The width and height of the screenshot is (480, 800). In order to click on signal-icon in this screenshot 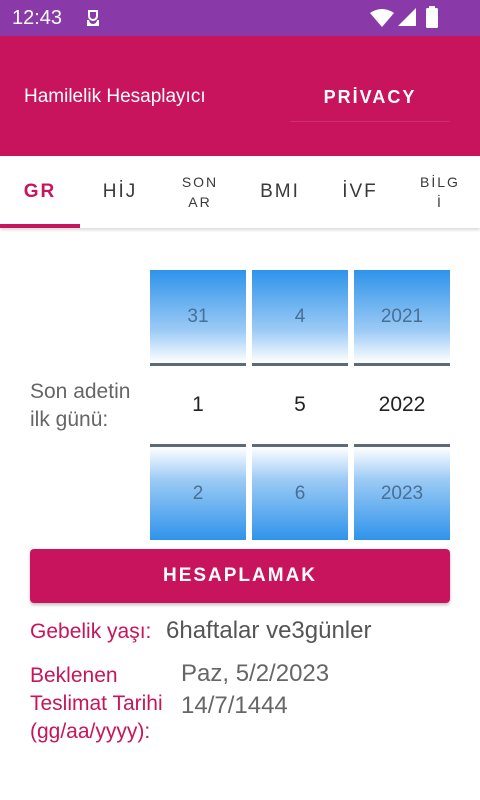, I will do `click(407, 17)`.